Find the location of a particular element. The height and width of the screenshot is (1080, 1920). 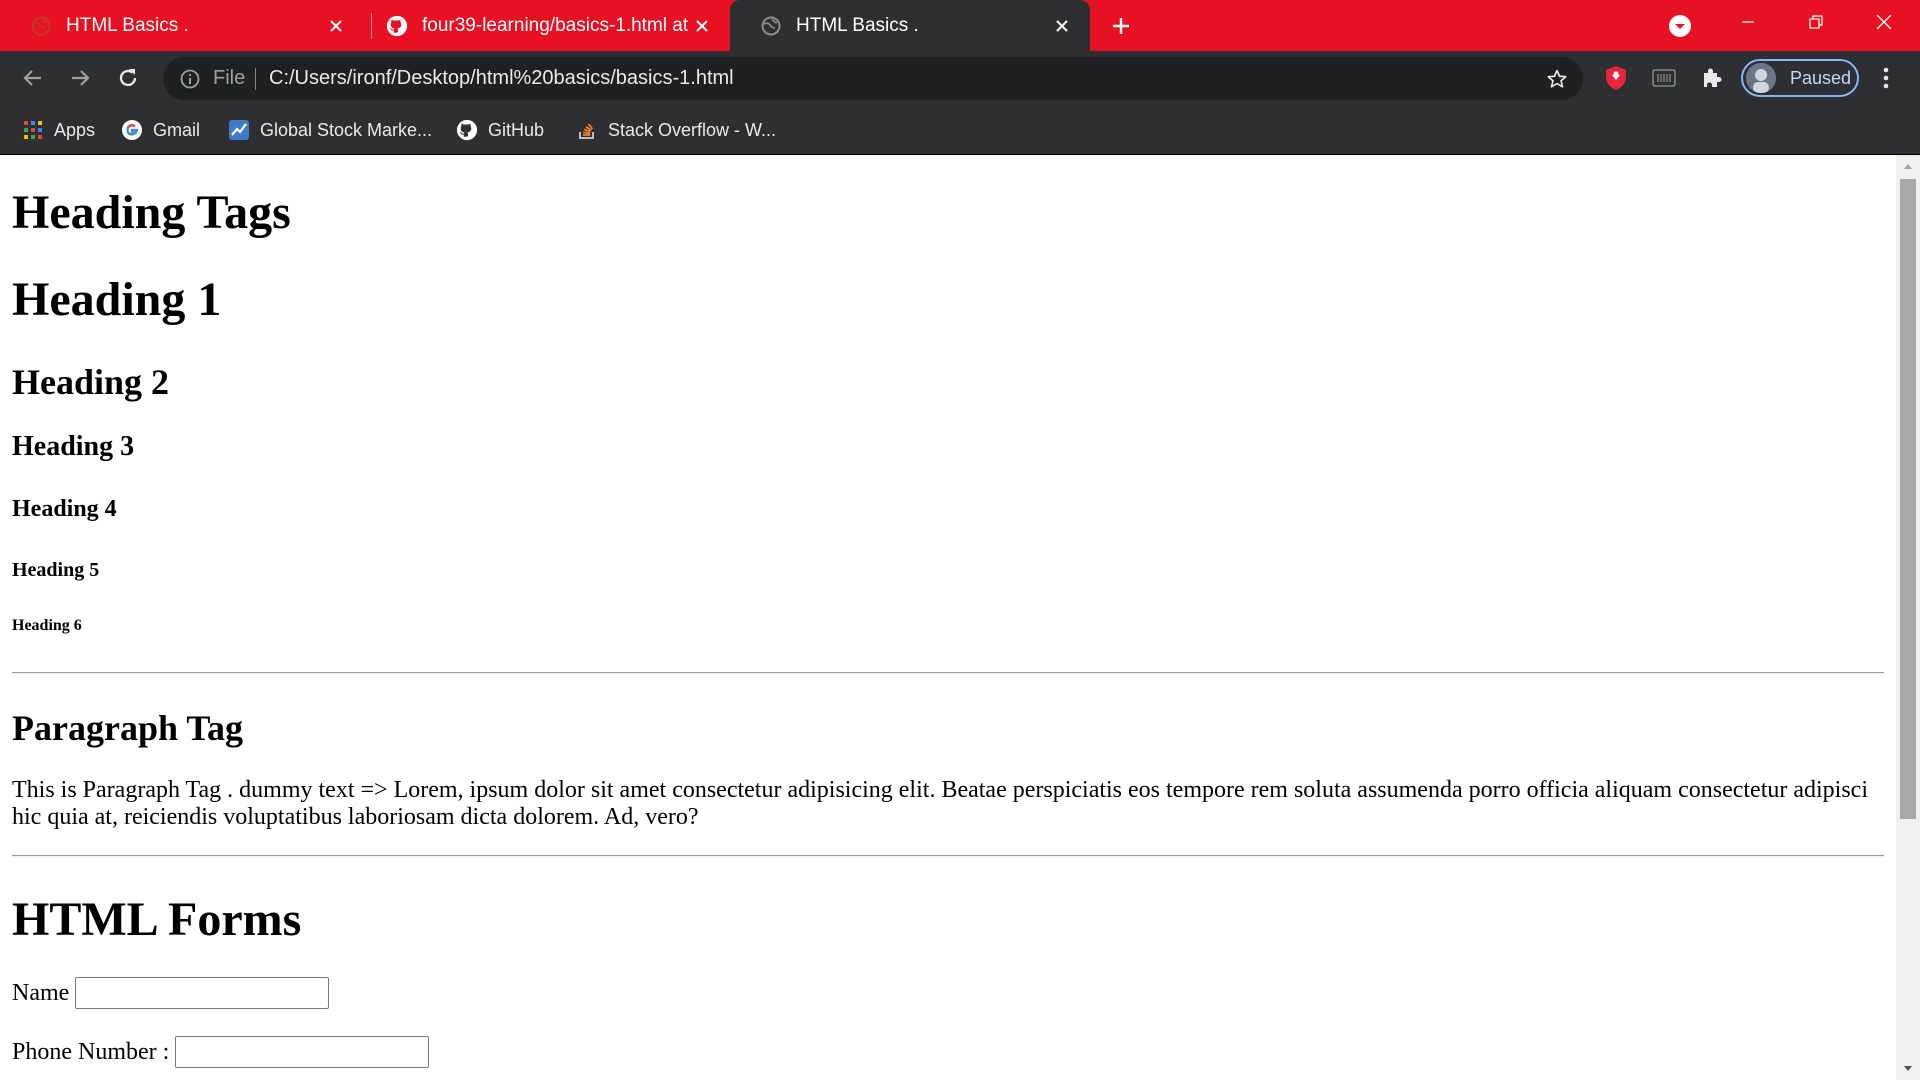

bookmark-label: Apps is located at coordinates (75, 129).